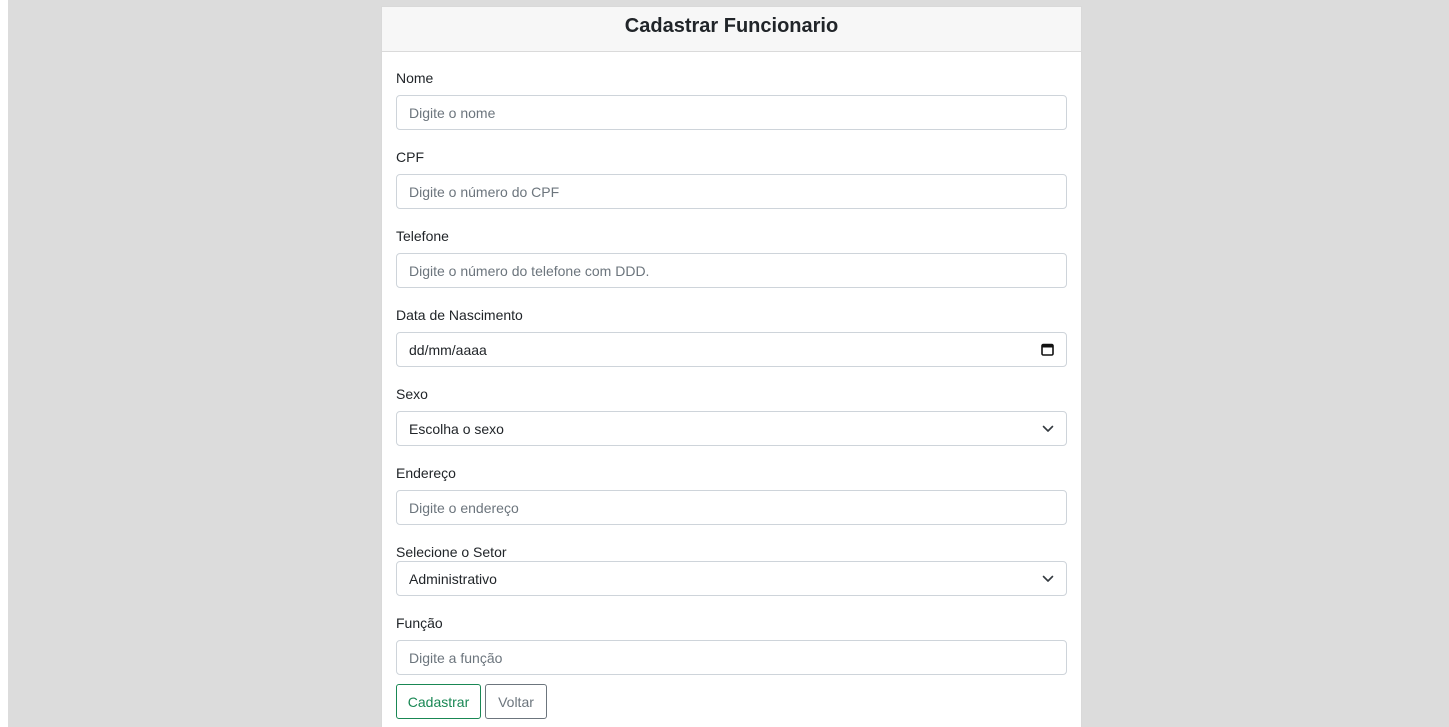 This screenshot has height=727, width=1449. Describe the element at coordinates (422, 236) in the screenshot. I see `telefone-label: Telefone` at that location.